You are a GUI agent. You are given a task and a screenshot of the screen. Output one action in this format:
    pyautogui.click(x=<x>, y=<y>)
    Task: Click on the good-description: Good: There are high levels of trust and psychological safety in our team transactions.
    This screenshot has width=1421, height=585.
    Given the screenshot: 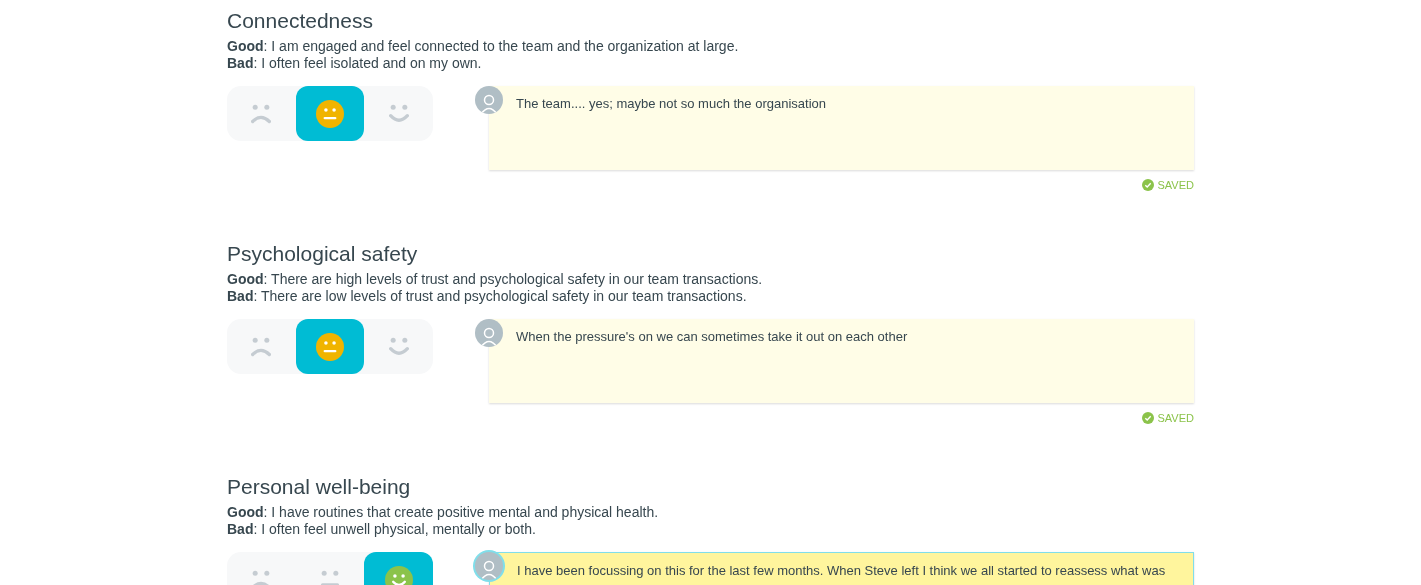 What is the action you would take?
    pyautogui.click(x=495, y=279)
    